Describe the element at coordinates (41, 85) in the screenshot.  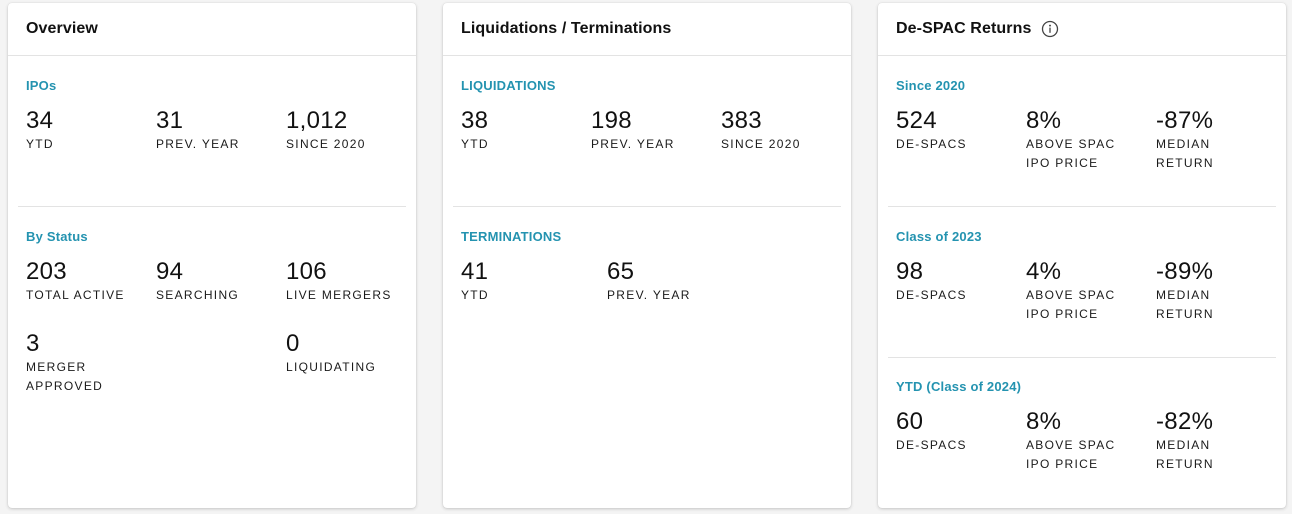
I see `ipos-label: IPOs` at that location.